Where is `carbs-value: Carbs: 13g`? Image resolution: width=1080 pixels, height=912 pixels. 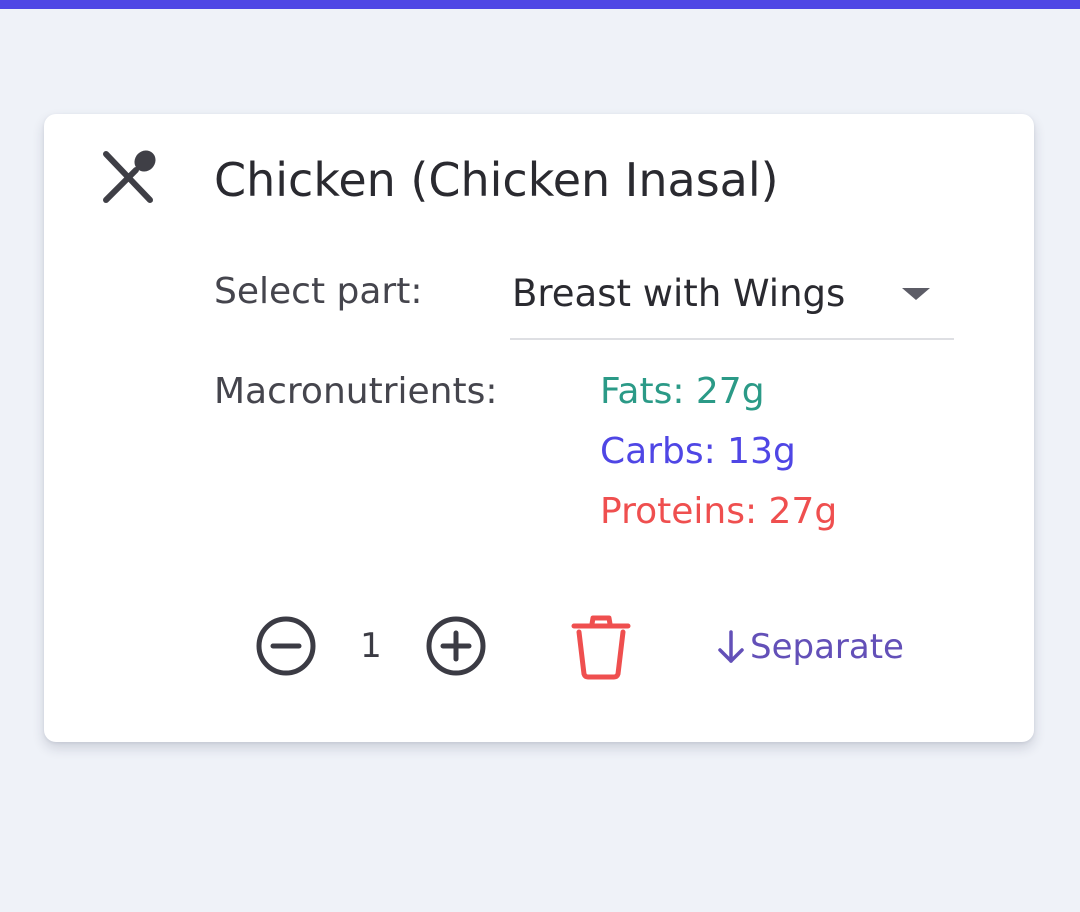 carbs-value: Carbs: 13g is located at coordinates (698, 451).